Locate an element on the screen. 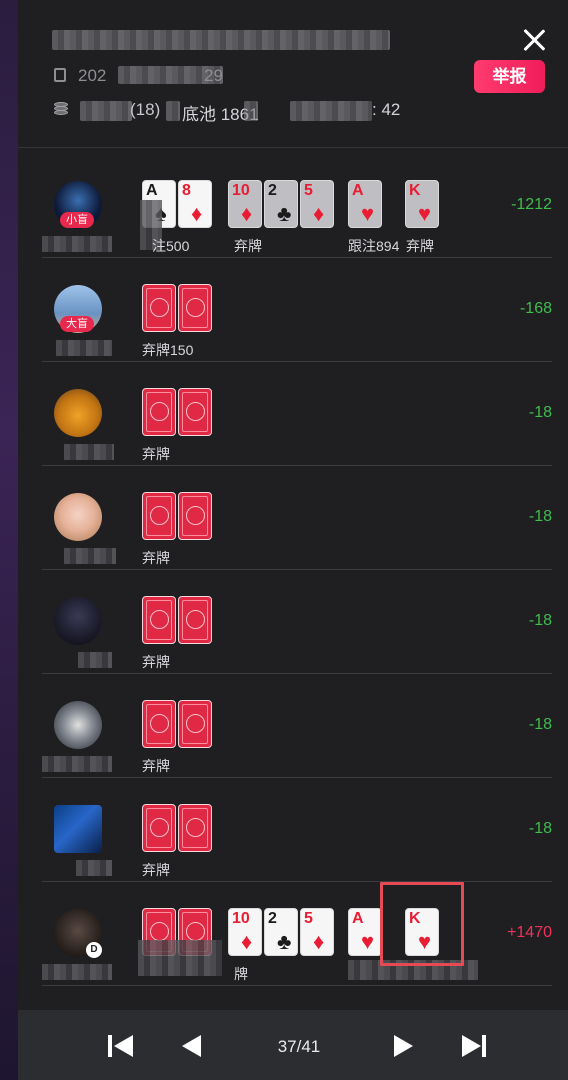 The height and width of the screenshot is (1080, 568). player-action-river: 弃牌 is located at coordinates (420, 246).